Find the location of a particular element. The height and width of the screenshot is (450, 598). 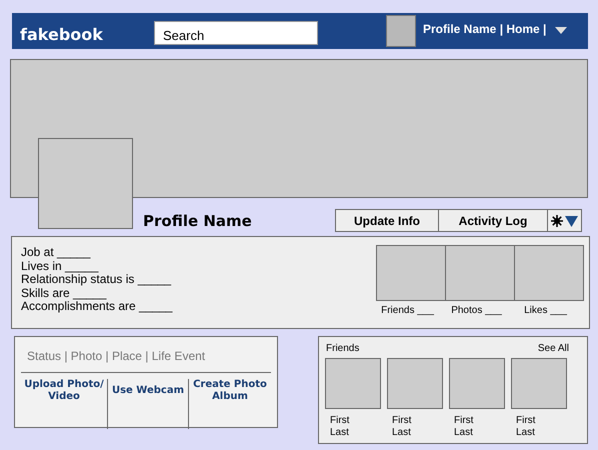

post-type-tabs: Status | Photo | Place | Life Event is located at coordinates (146, 355).